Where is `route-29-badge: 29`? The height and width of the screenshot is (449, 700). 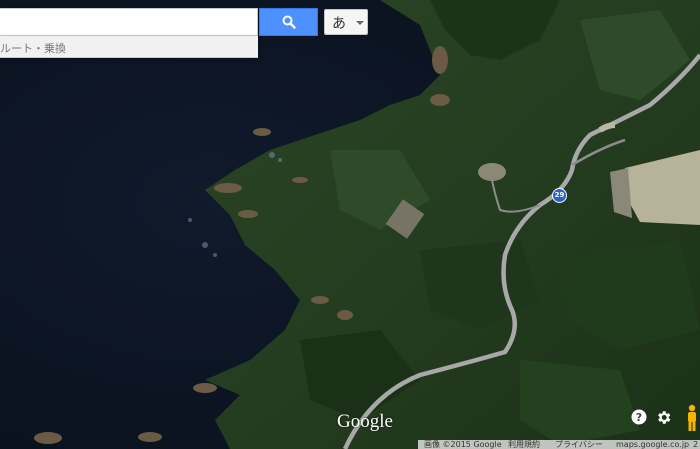 route-29-badge: 29 is located at coordinates (559, 195).